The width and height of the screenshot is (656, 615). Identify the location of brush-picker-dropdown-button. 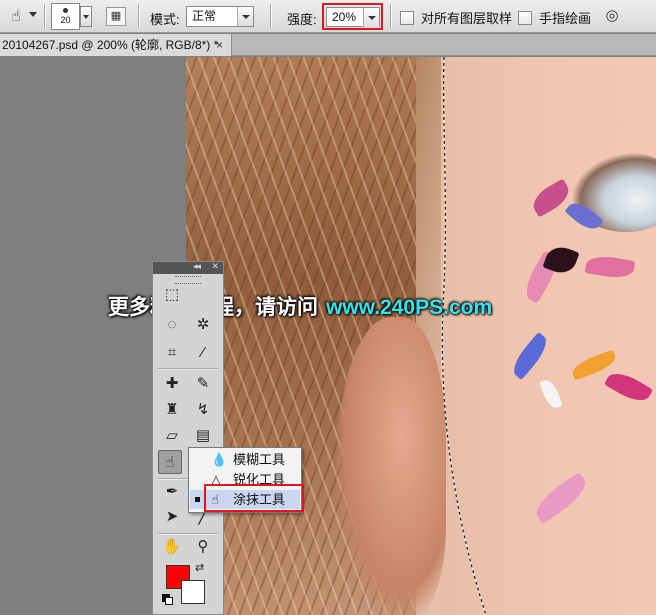
(86, 16).